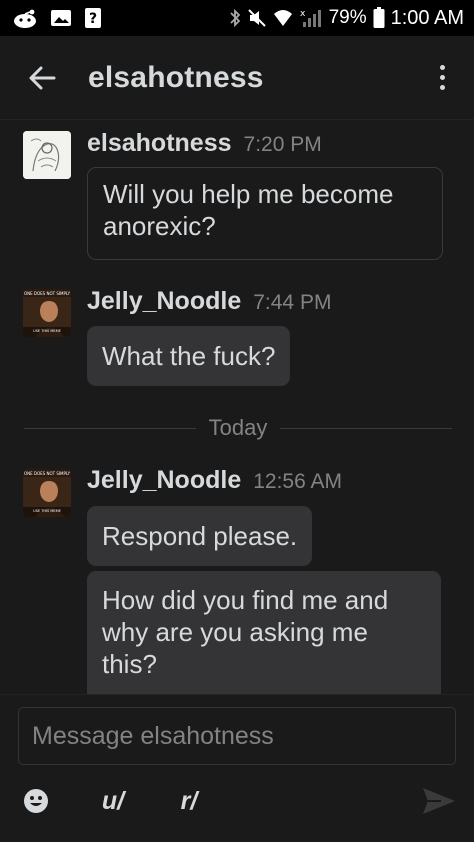 This screenshot has height=842, width=474. What do you see at coordinates (292, 302) in the screenshot?
I see `message-time: 7:44 PM` at bounding box center [292, 302].